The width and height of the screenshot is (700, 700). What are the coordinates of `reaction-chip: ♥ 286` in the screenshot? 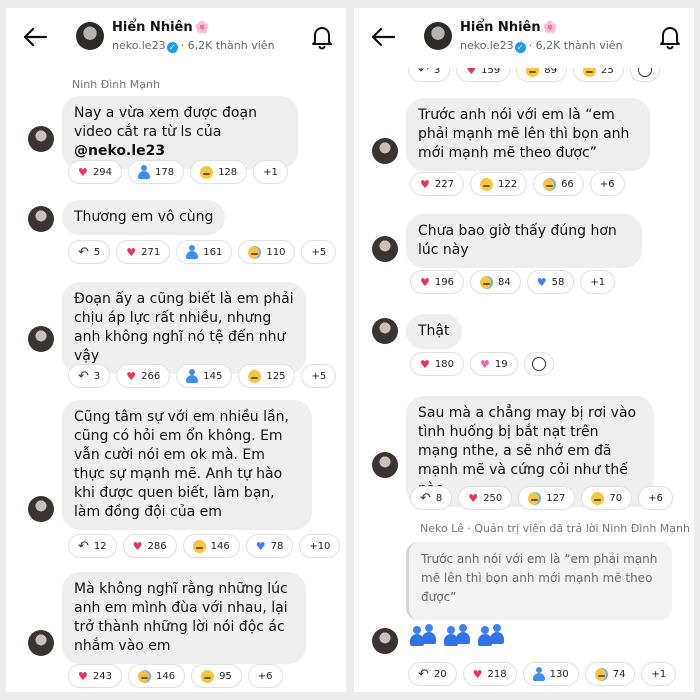 It's located at (149, 546).